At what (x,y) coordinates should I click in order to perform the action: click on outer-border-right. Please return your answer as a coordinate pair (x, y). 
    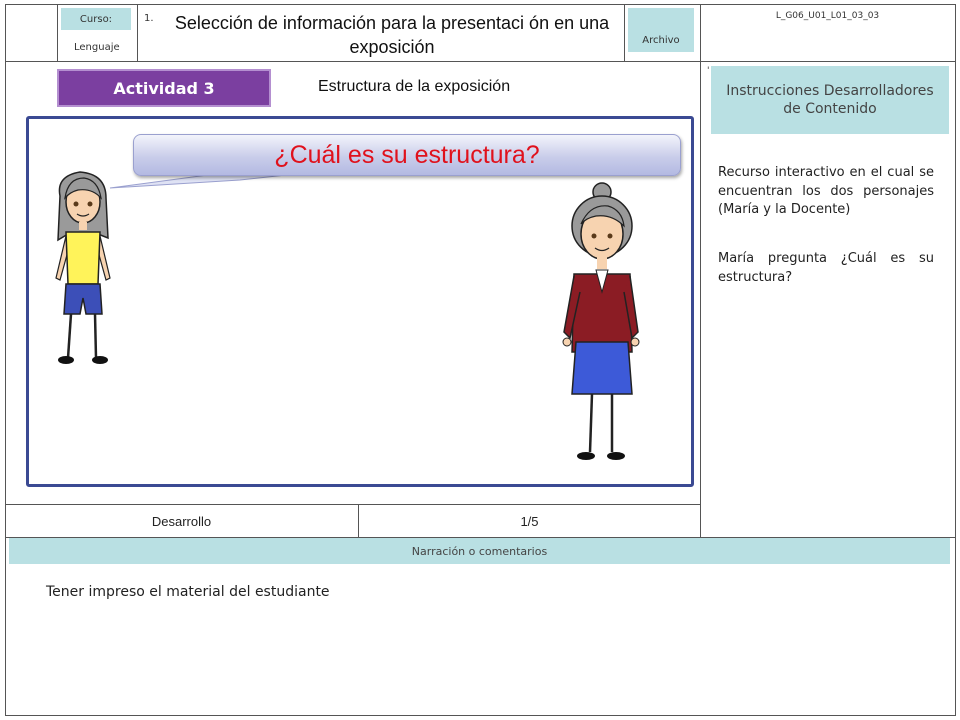
    Looking at the image, I should click on (955, 360).